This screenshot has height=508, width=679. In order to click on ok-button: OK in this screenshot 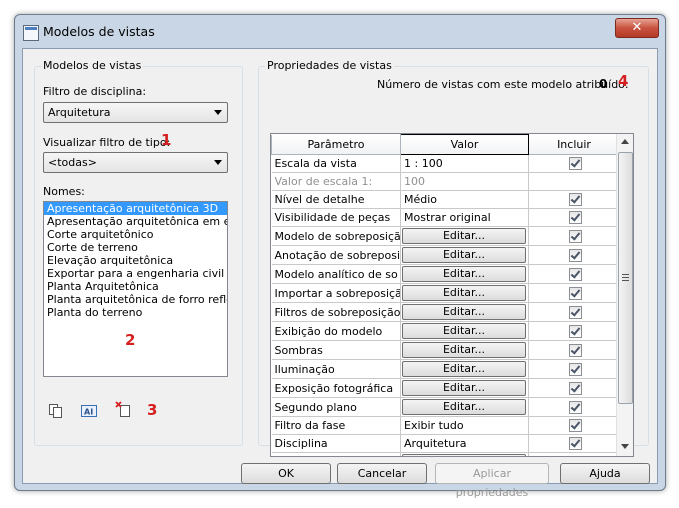, I will do `click(286, 473)`.